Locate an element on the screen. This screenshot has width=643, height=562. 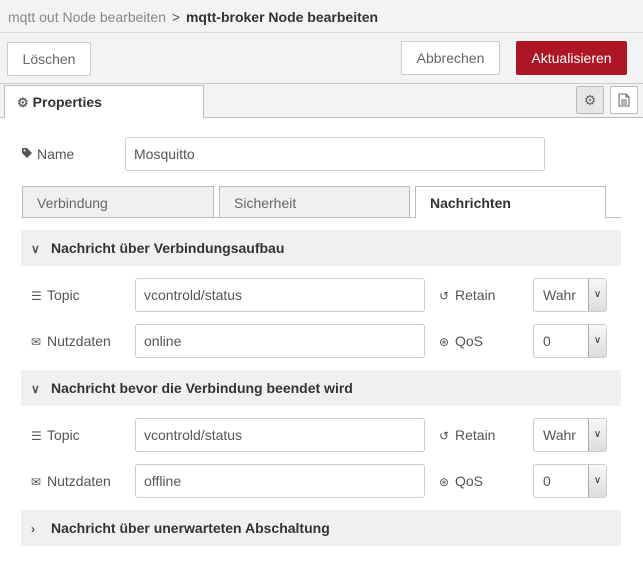
name-label: Name is located at coordinates (47, 154).